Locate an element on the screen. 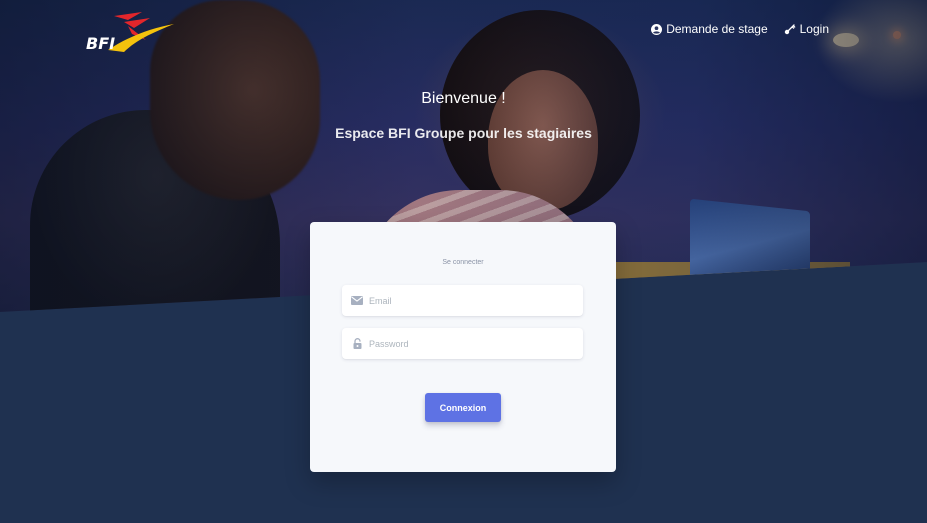 The height and width of the screenshot is (523, 927). top-nav: Demande de stage Login is located at coordinates (739, 29).